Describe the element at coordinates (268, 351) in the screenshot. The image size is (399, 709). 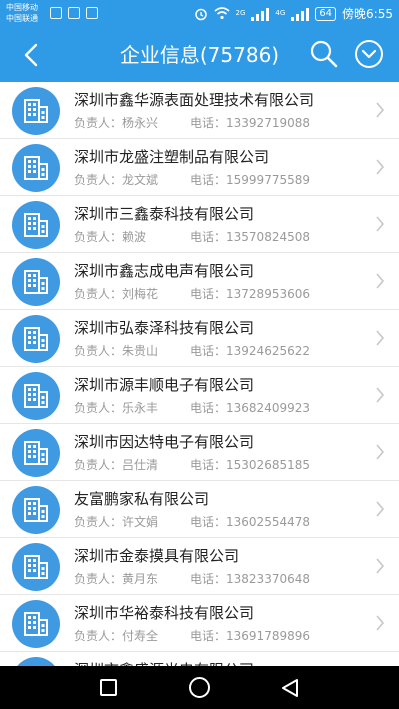
I see `phone-number: 13924625622` at that location.